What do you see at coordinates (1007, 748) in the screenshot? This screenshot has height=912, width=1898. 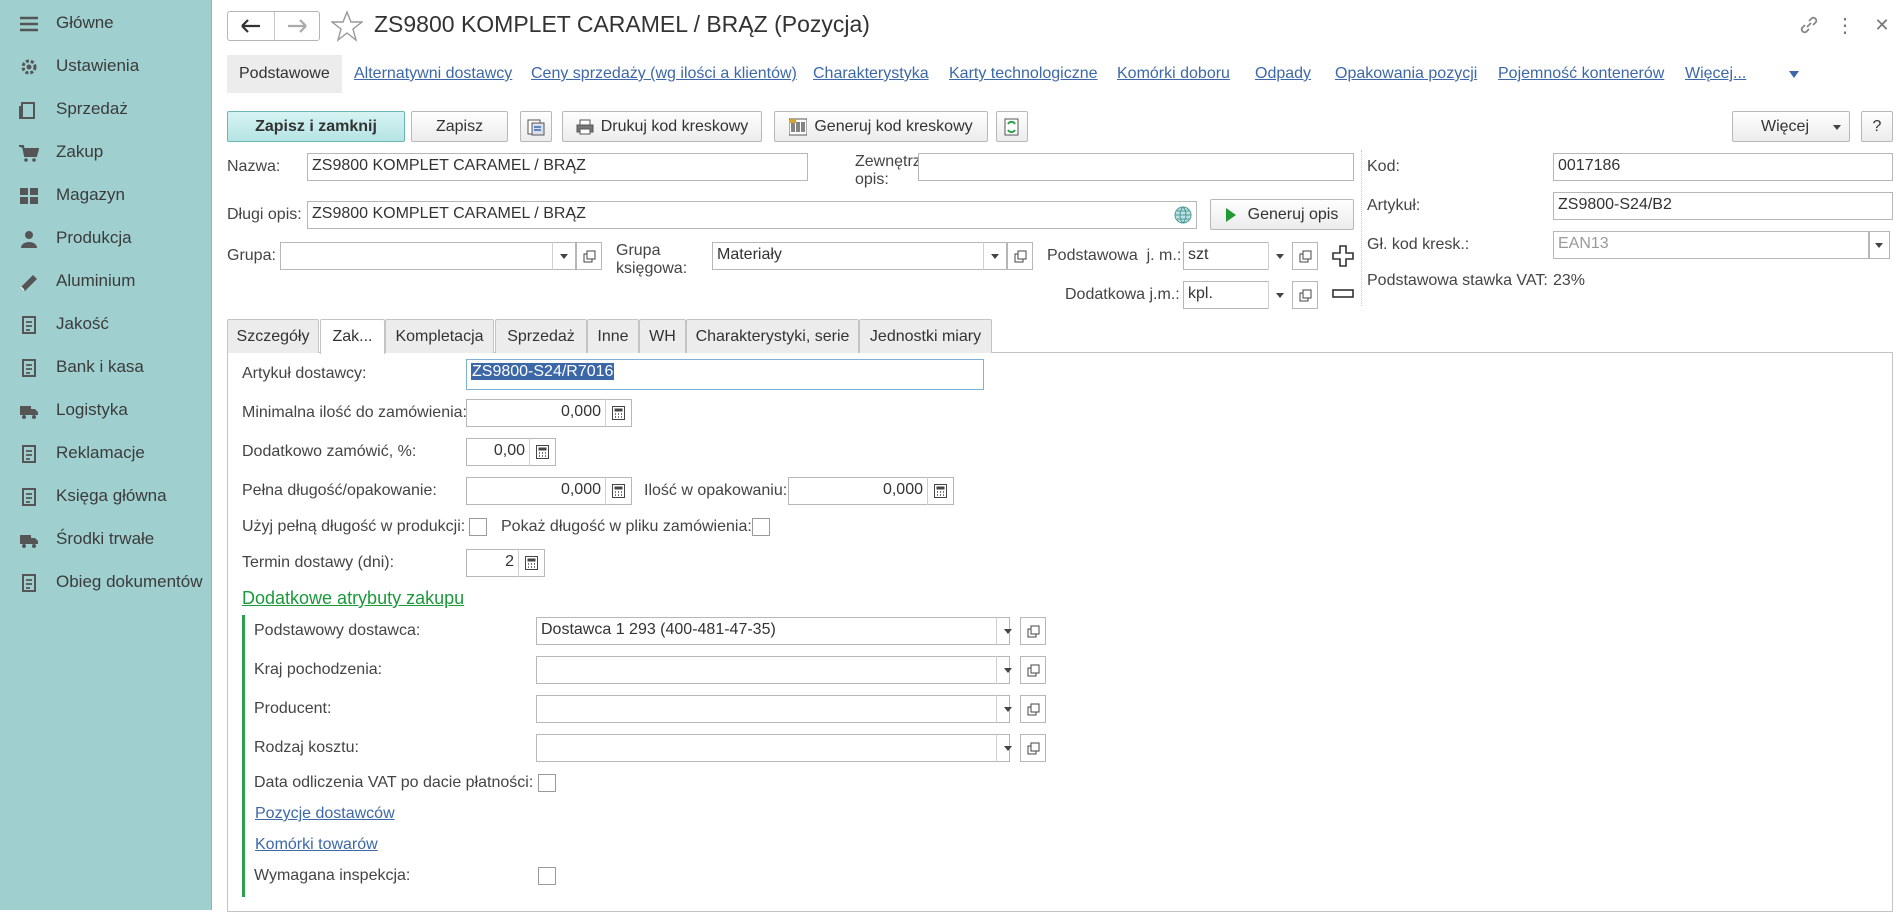 I see `cost-type-dropdown-arrow` at bounding box center [1007, 748].